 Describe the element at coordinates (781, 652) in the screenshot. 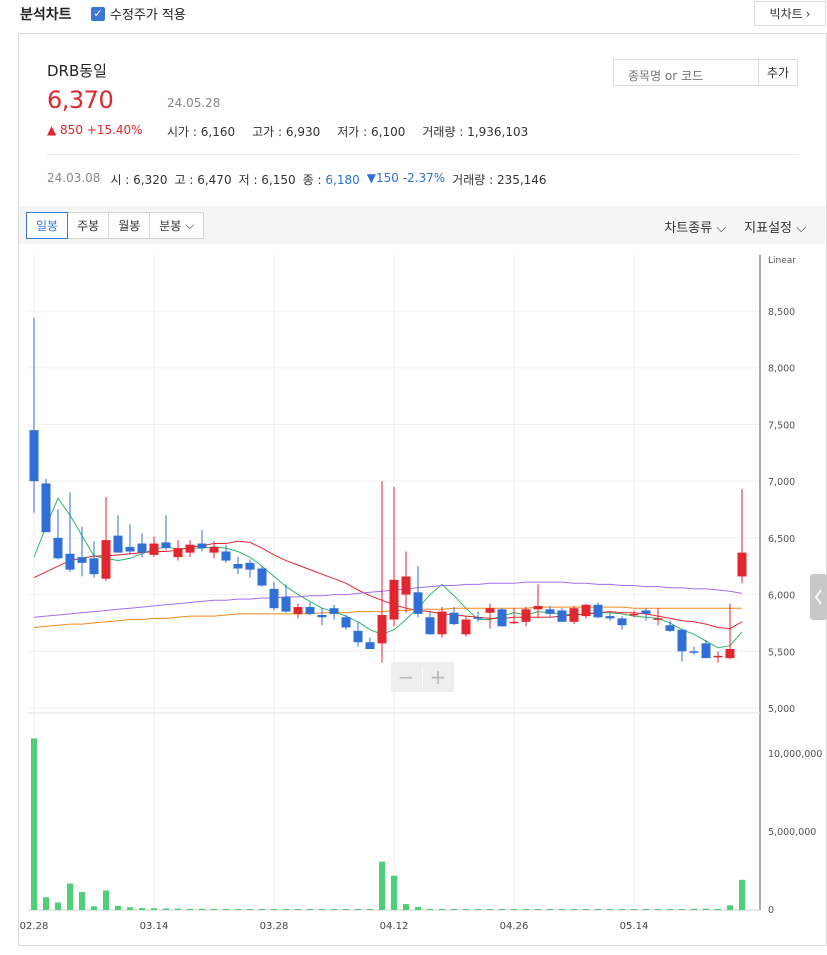

I see `price-tick-label: 5,500` at that location.